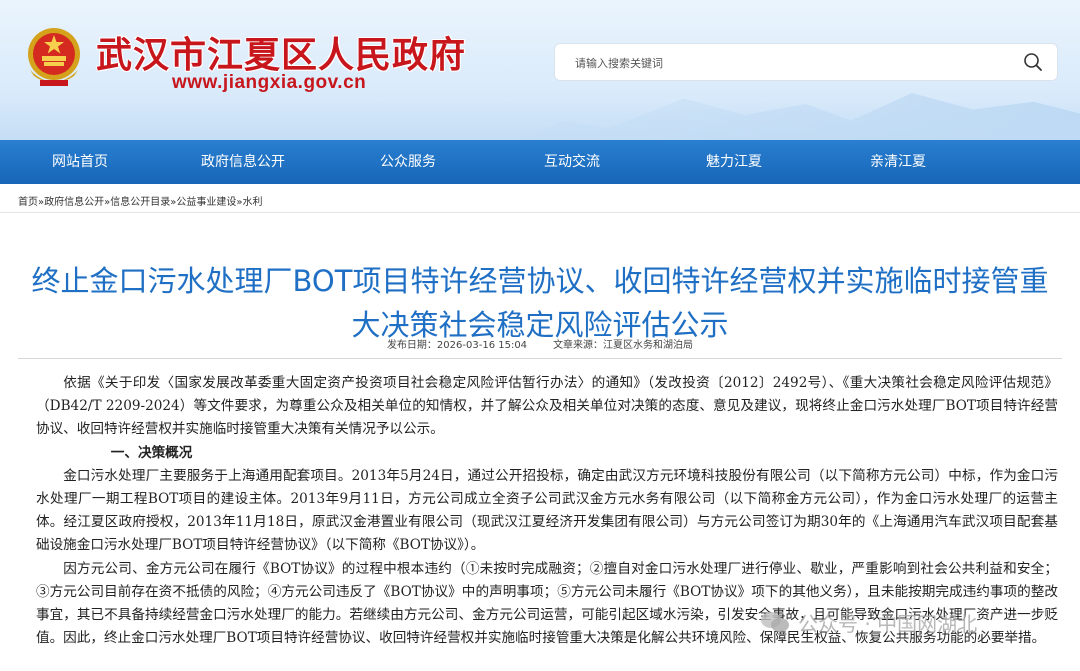  What do you see at coordinates (281, 52) in the screenshot?
I see `site-title: 武汉市江夏区人民政府` at bounding box center [281, 52].